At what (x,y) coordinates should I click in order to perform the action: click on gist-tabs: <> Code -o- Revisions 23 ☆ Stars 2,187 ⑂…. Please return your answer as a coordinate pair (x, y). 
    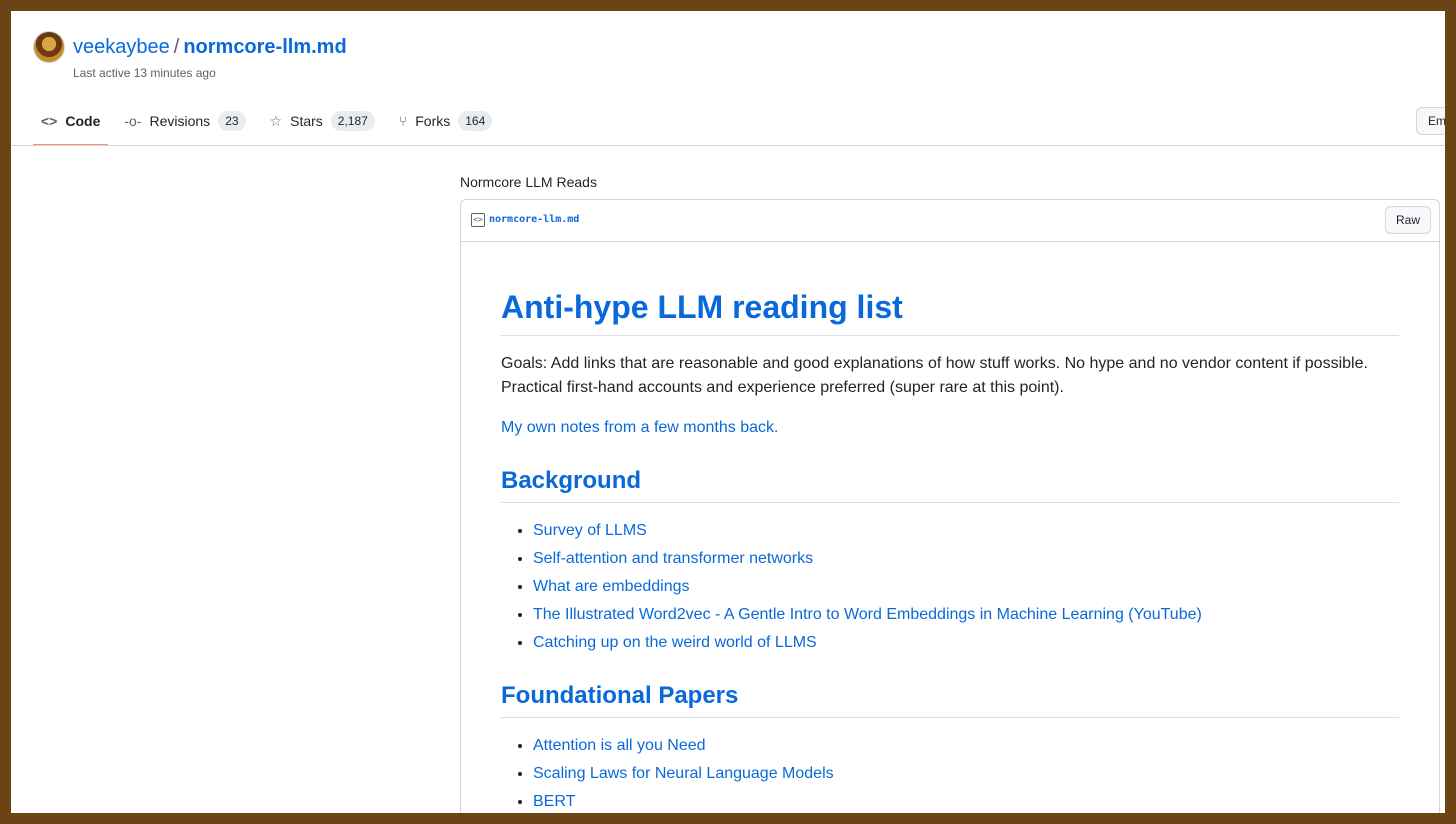
    Looking at the image, I should click on (270, 126).